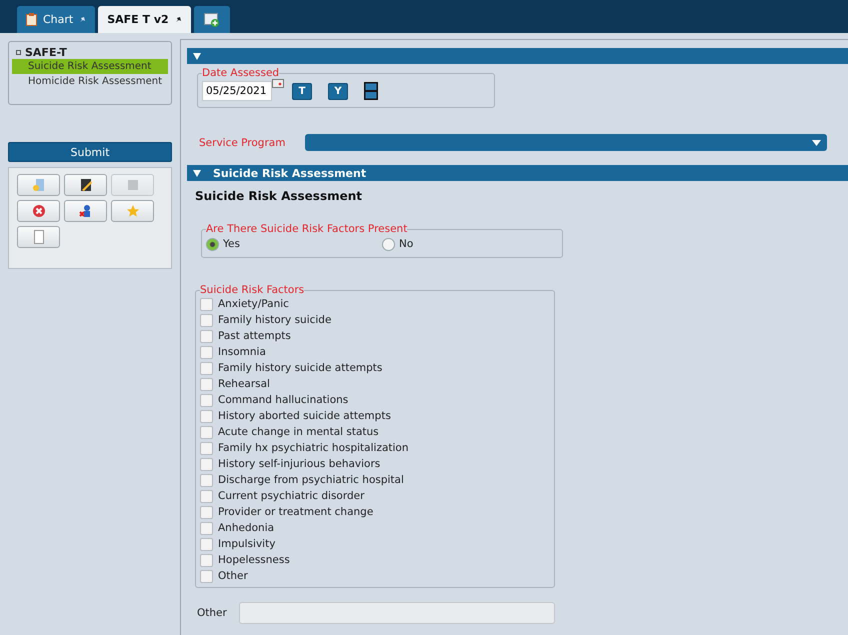 Image resolution: width=848 pixels, height=635 pixels. What do you see at coordinates (132, 185) in the screenshot?
I see `note-icon` at bounding box center [132, 185].